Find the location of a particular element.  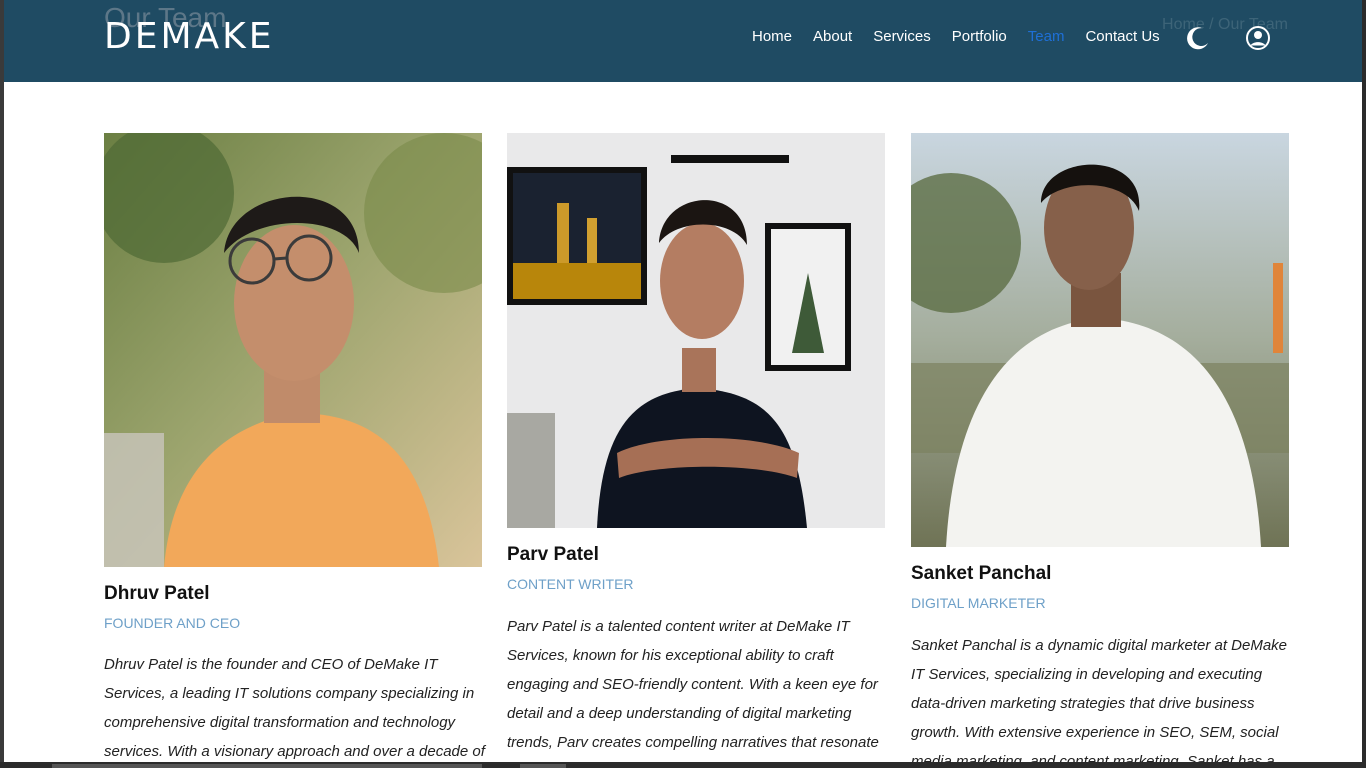

member-name: Dhruv Patel is located at coordinates (157, 593).